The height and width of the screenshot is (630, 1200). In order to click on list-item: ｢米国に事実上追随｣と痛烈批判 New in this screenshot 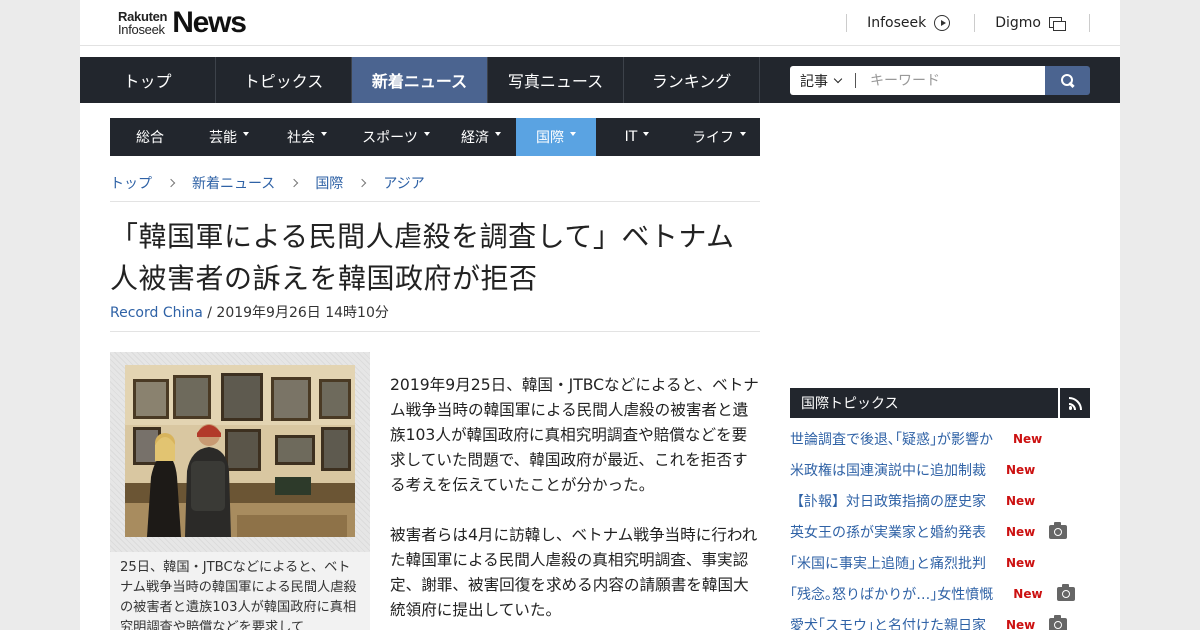, I will do `click(940, 562)`.